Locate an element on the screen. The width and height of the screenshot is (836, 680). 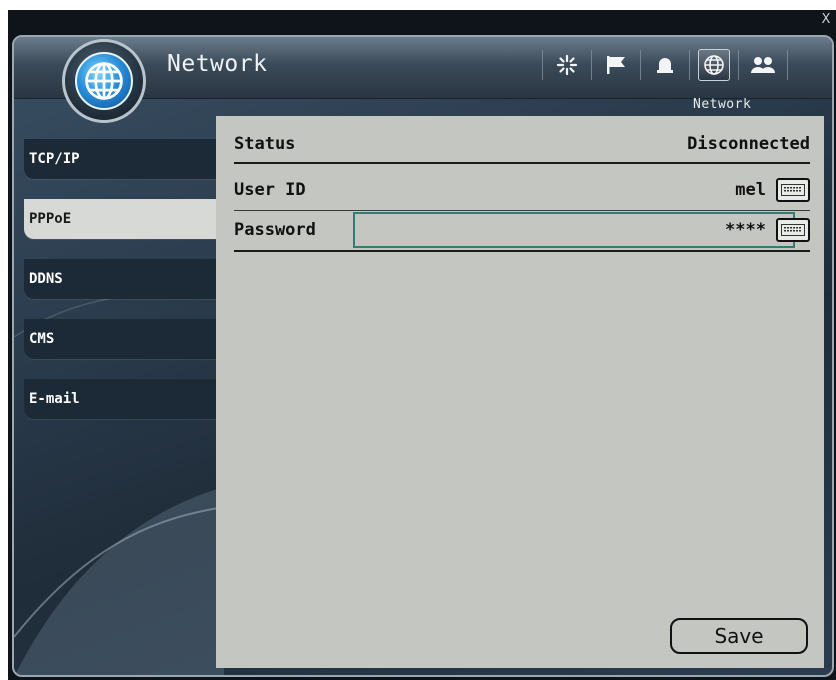
sidebar-item-ddns: DDNS is located at coordinates (120, 279).